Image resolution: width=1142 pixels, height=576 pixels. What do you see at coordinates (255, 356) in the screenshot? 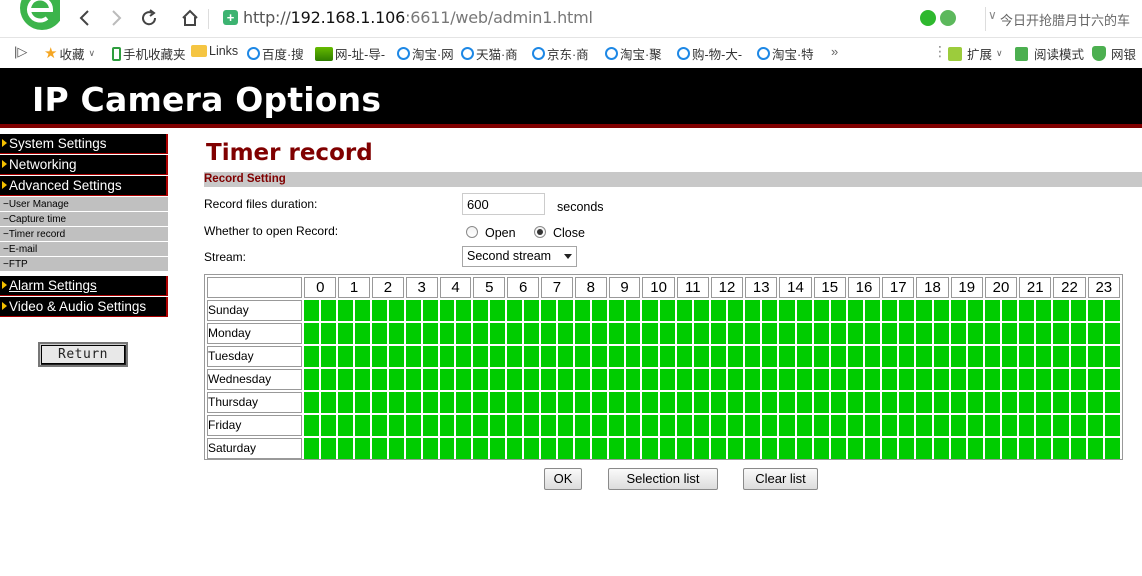
I see `day-label: Tuesday` at bounding box center [255, 356].